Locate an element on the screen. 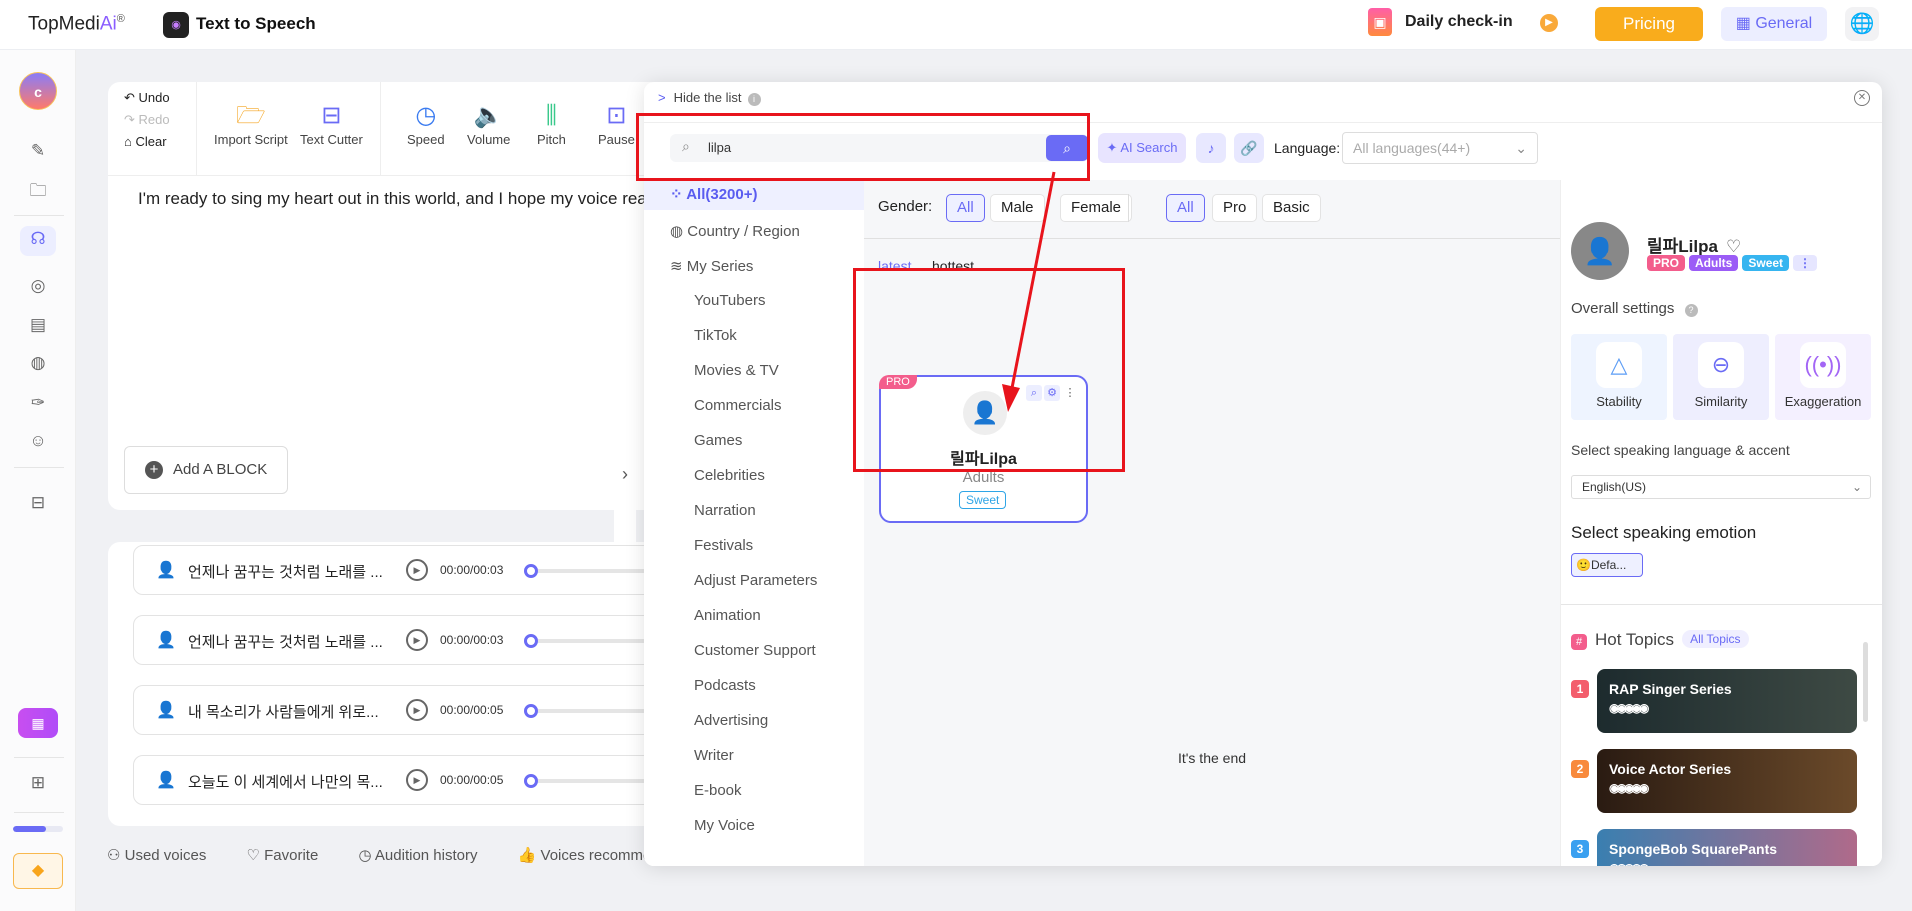  annotation-arrow is located at coordinates (1029, 291).